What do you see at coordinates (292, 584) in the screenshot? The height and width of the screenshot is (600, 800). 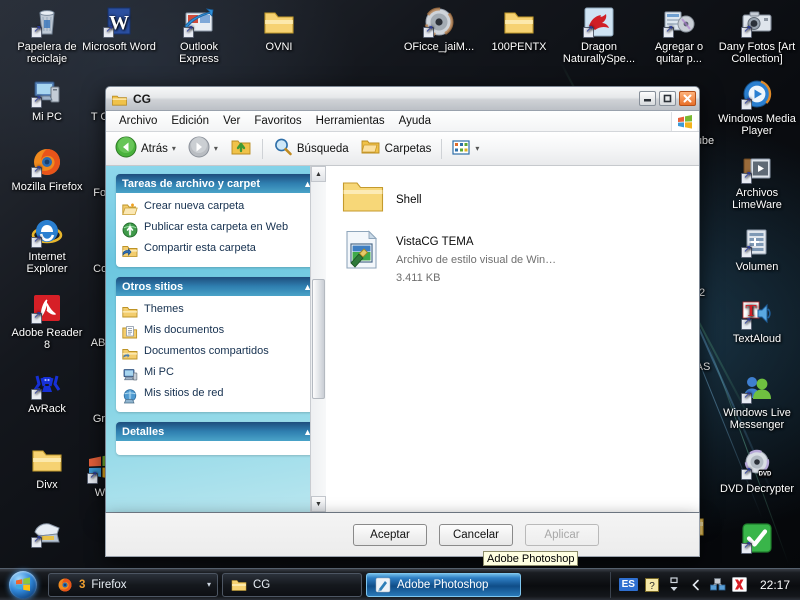 I see `taskbar-button: CG` at bounding box center [292, 584].